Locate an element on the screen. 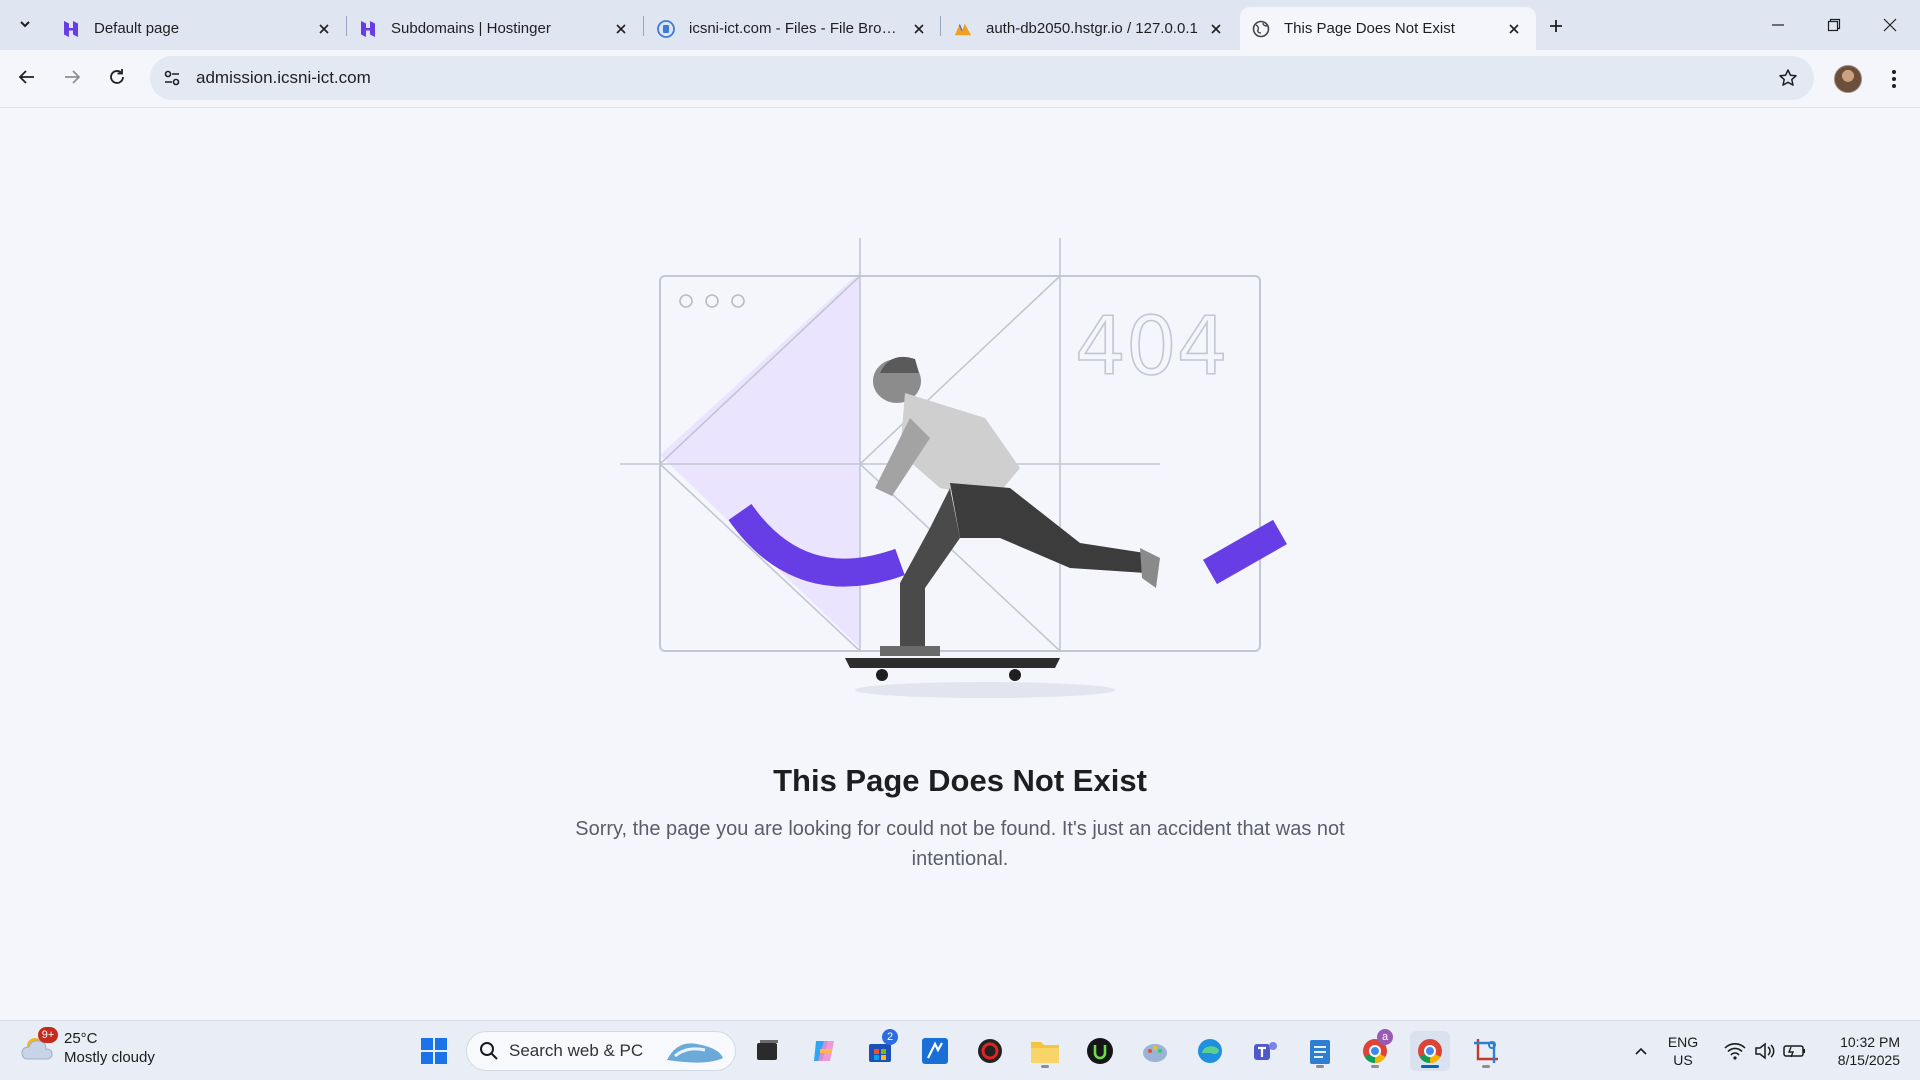 The image size is (1920, 1080). weather-badge: 9+ is located at coordinates (48, 1035).